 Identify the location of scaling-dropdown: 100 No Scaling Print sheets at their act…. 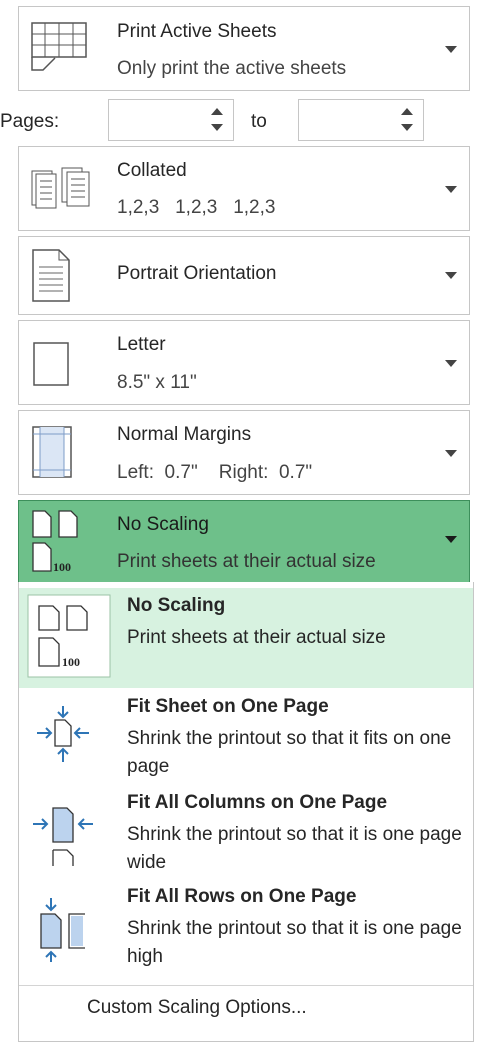
(244, 541).